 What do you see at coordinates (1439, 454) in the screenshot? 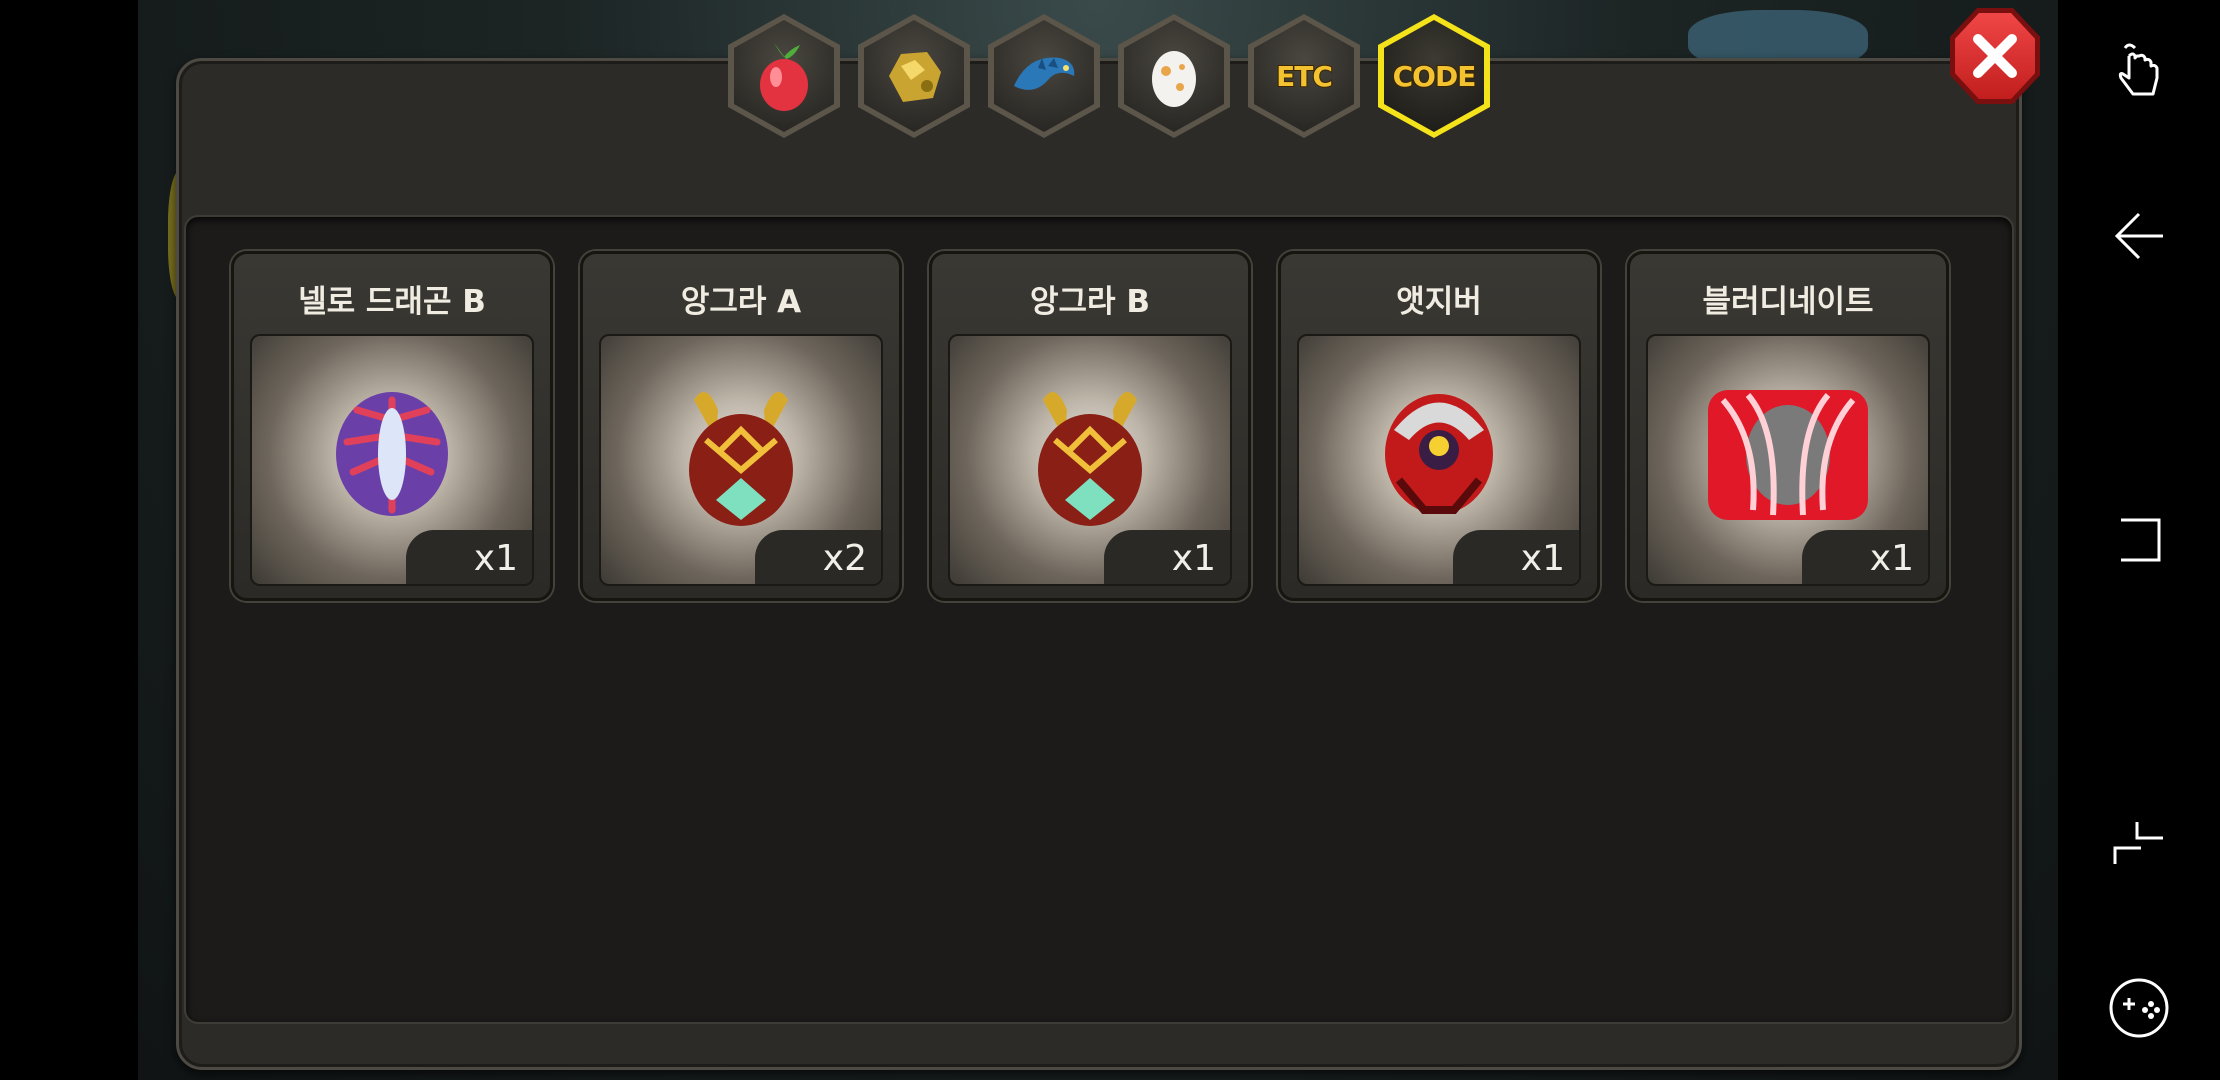
I see `red-mech-egg-icon` at bounding box center [1439, 454].